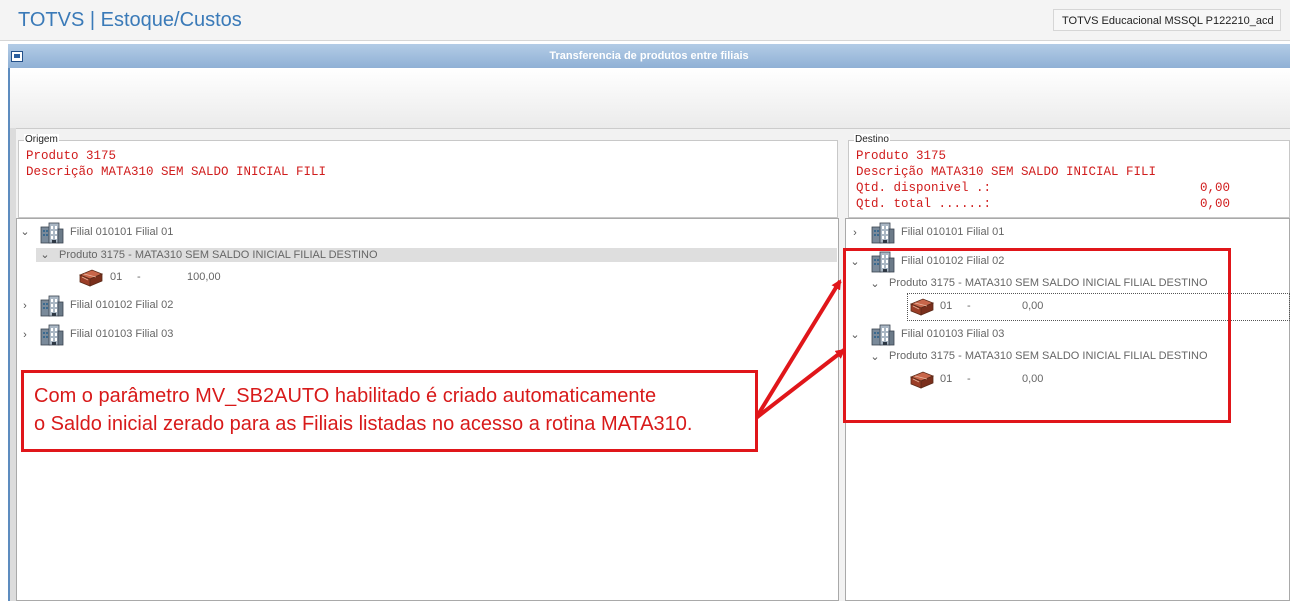 The height and width of the screenshot is (601, 1290). What do you see at coordinates (176, 172) in the screenshot?
I see `origem-description: Descrição MATA310 SEM SALDO INICIAL FILI` at bounding box center [176, 172].